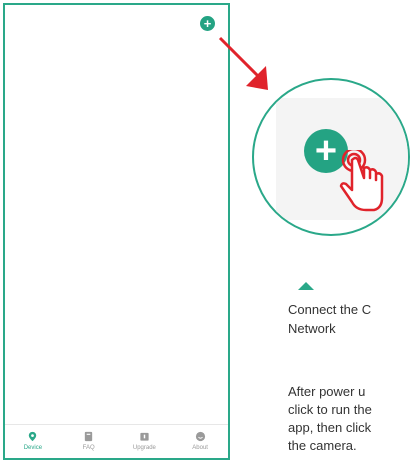 The width and height of the screenshot is (416, 464). I want to click on upgrade-icon, so click(144, 436).